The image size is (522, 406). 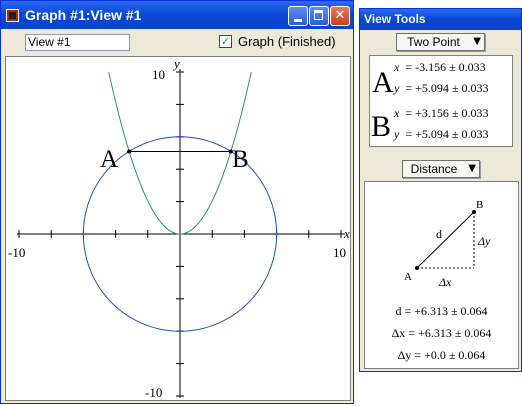 I want to click on measure-type-value: Distance, so click(x=434, y=169).